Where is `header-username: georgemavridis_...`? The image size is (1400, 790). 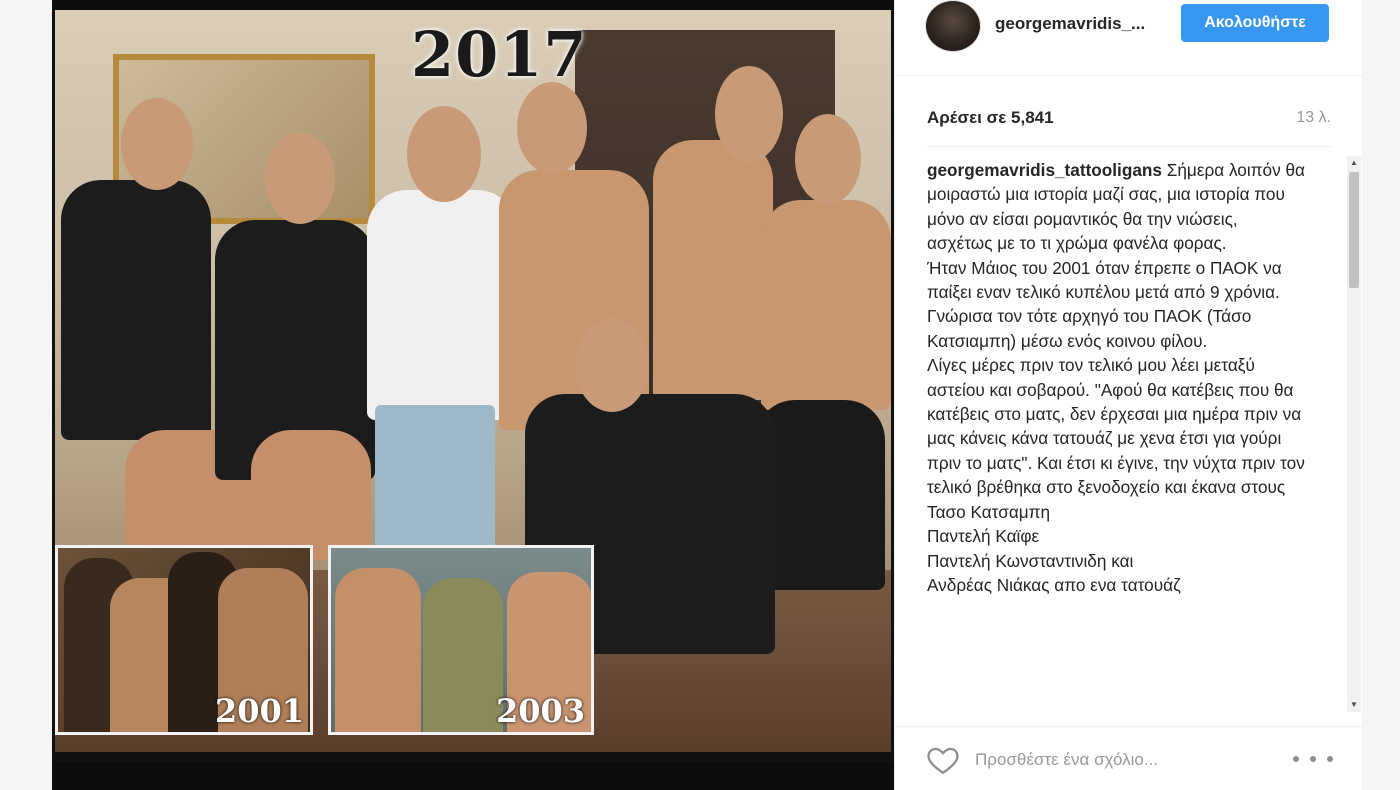
header-username: georgemavridis_... is located at coordinates (1070, 24).